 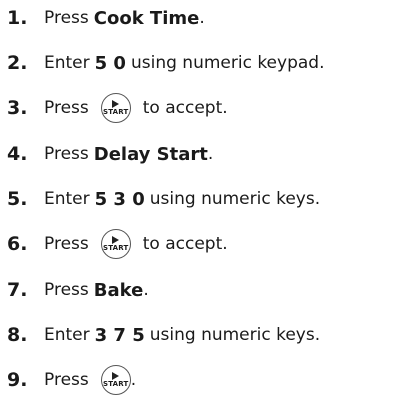 I want to click on step-number: 9., so click(x=17, y=380).